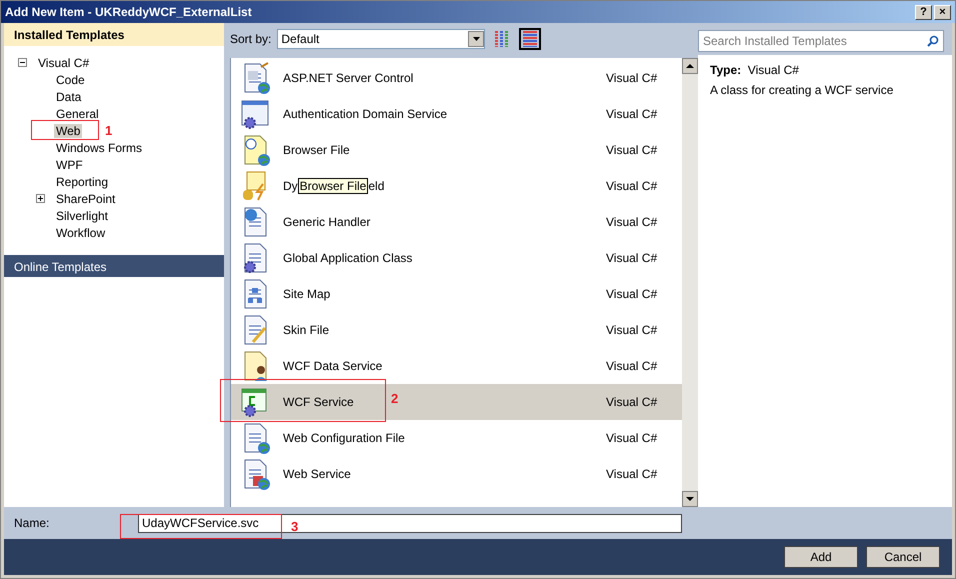 The height and width of the screenshot is (579, 956). I want to click on sort-dropdown: Default, so click(381, 39).